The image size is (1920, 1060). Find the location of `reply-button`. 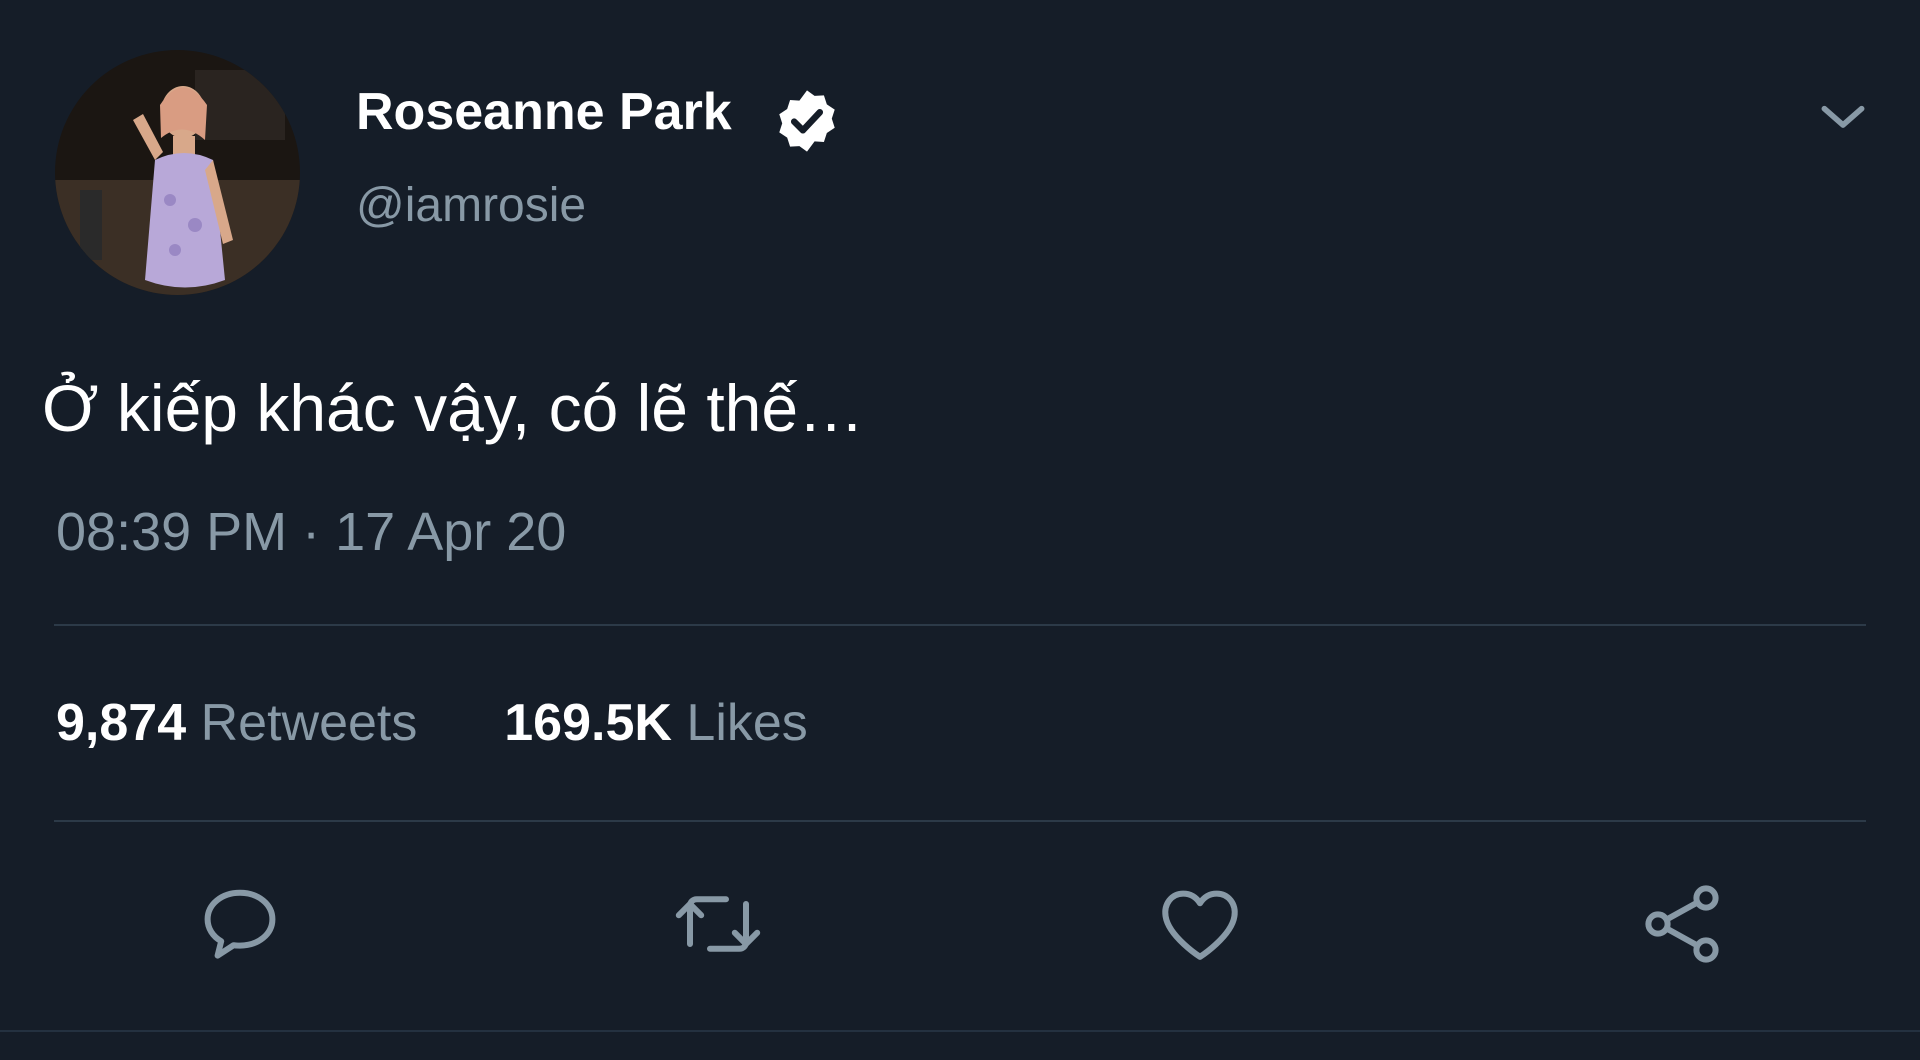

reply-button is located at coordinates (240, 924).